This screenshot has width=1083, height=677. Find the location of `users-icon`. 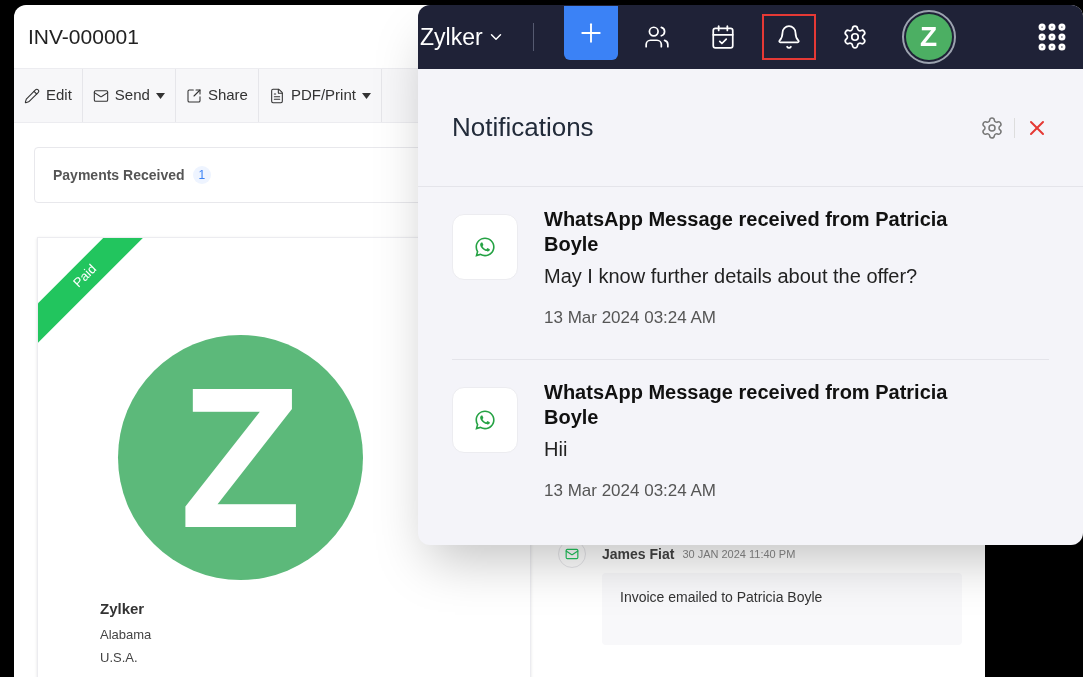

users-icon is located at coordinates (656, 37).